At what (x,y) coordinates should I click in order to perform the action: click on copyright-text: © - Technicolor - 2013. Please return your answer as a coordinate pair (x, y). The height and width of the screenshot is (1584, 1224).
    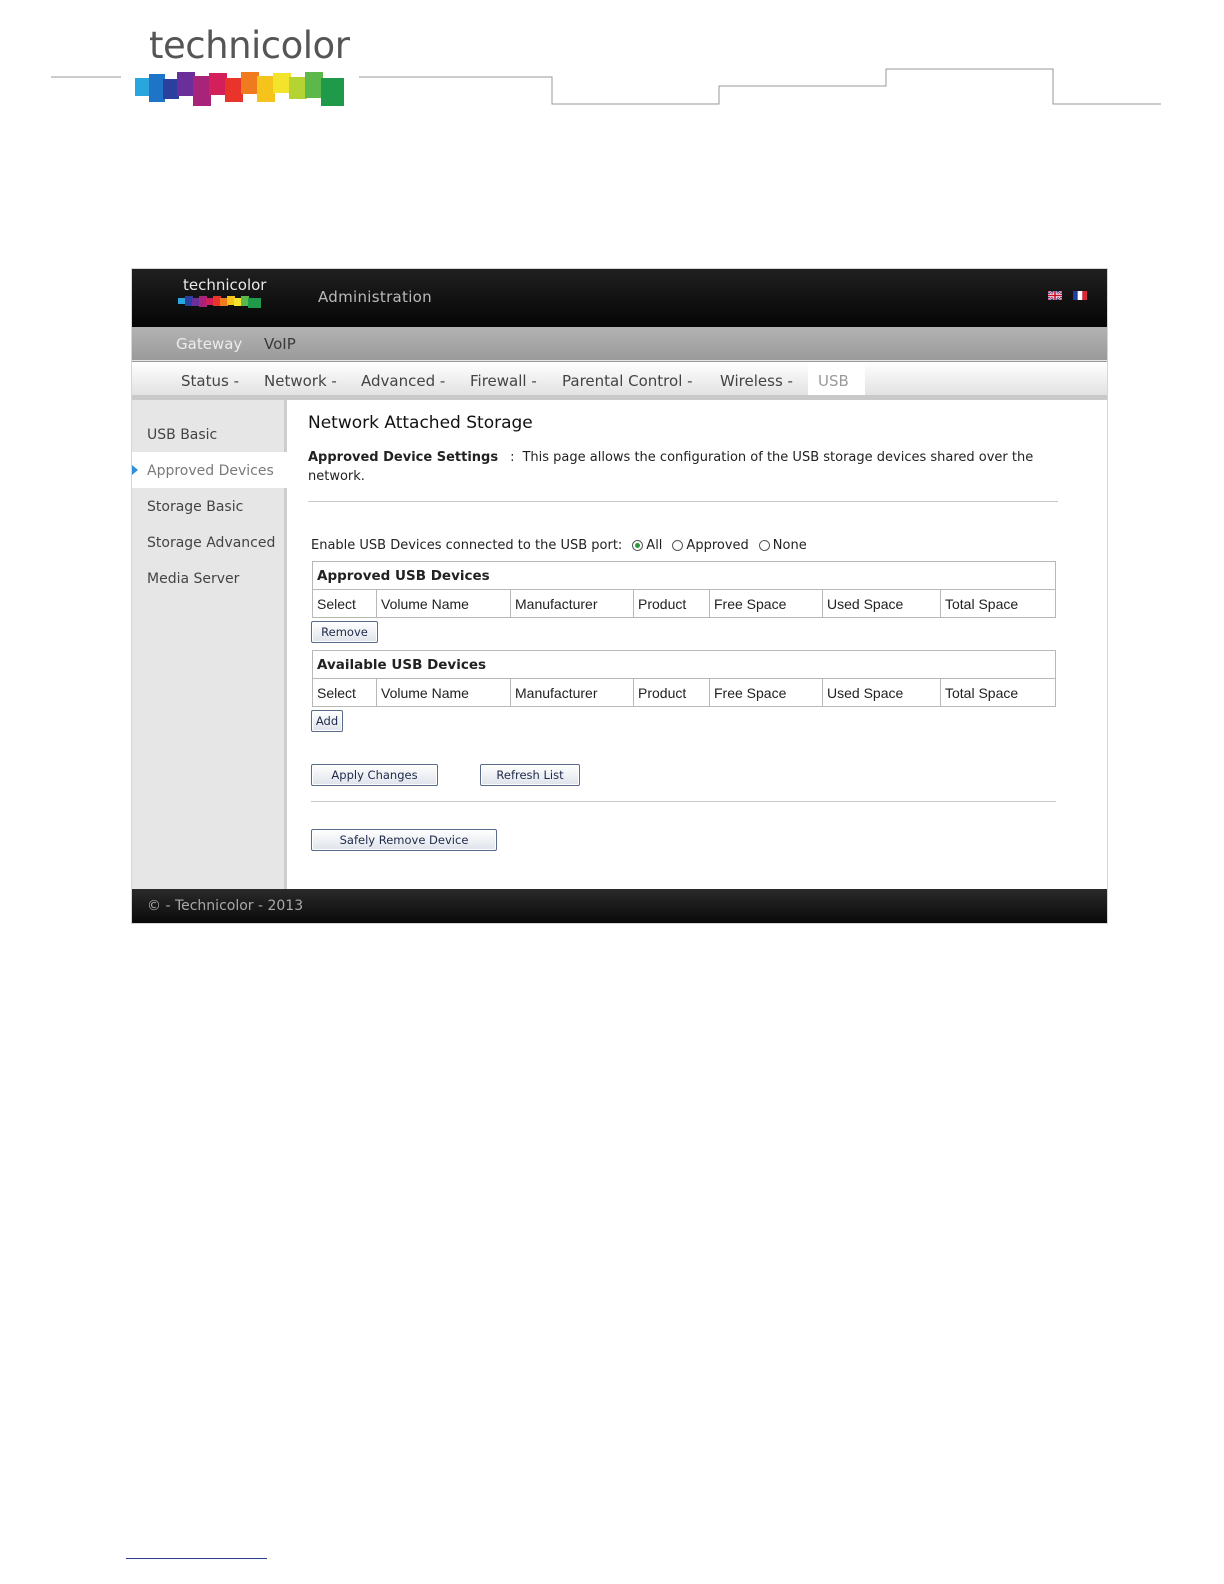
    Looking at the image, I should click on (225, 906).